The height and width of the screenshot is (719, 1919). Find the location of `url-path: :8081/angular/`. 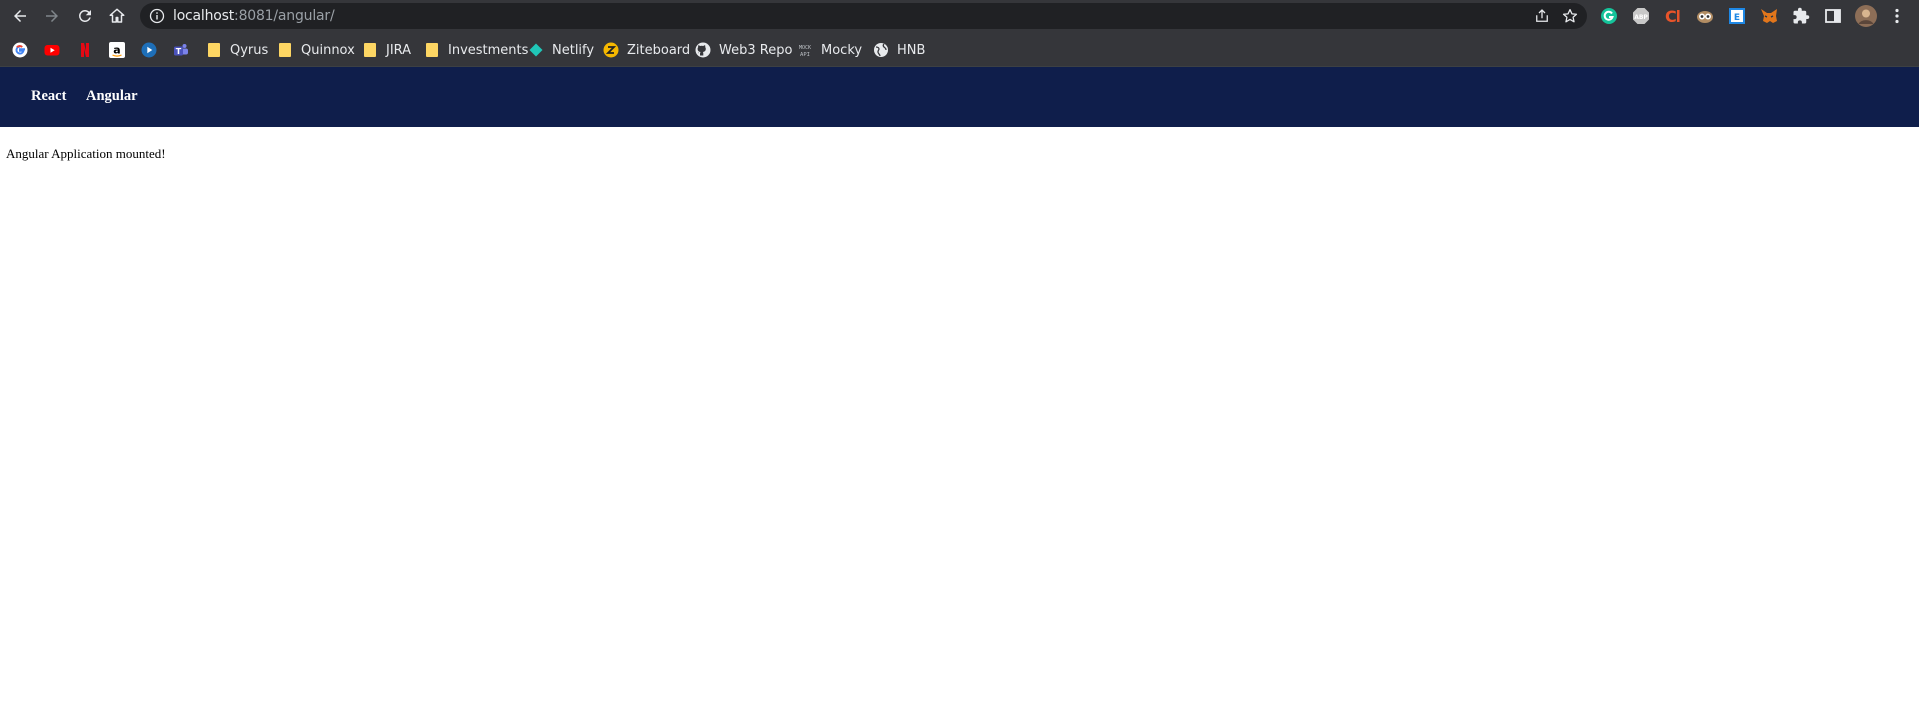

url-path: :8081/angular/ is located at coordinates (284, 16).